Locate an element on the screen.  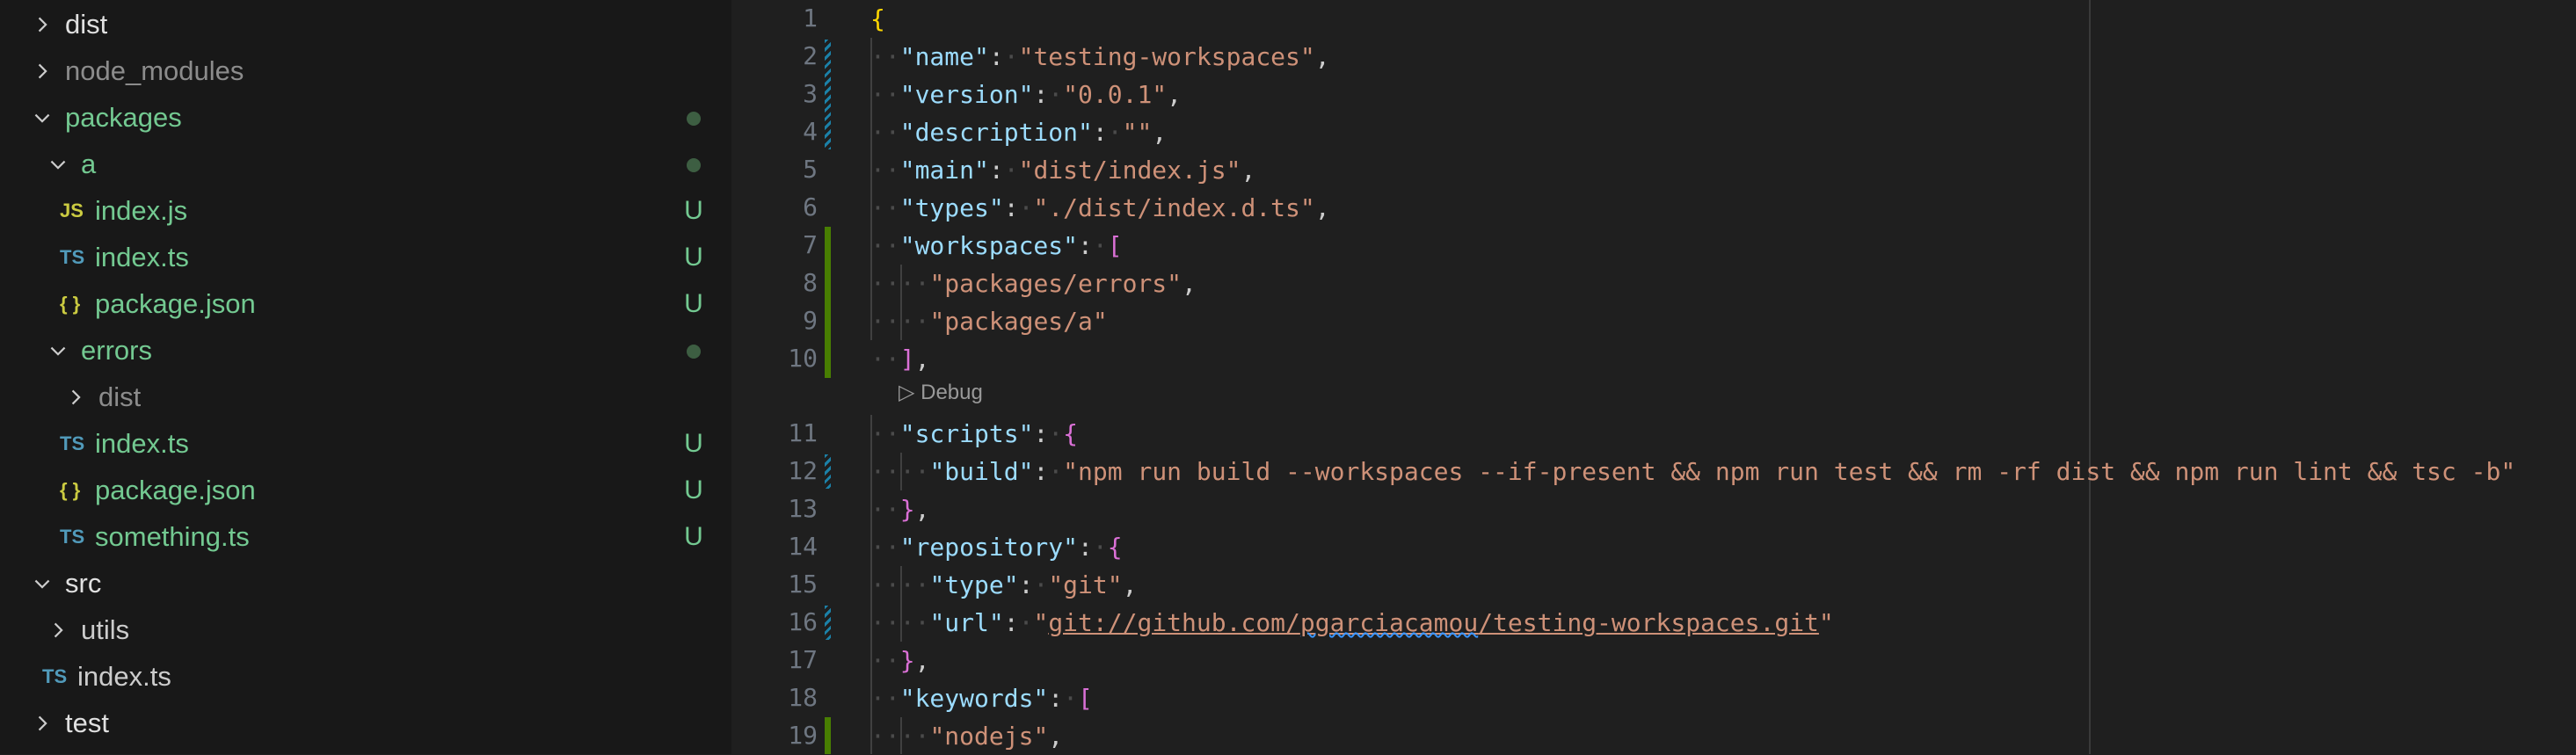
explorer-folder: test is located at coordinates (365, 723).